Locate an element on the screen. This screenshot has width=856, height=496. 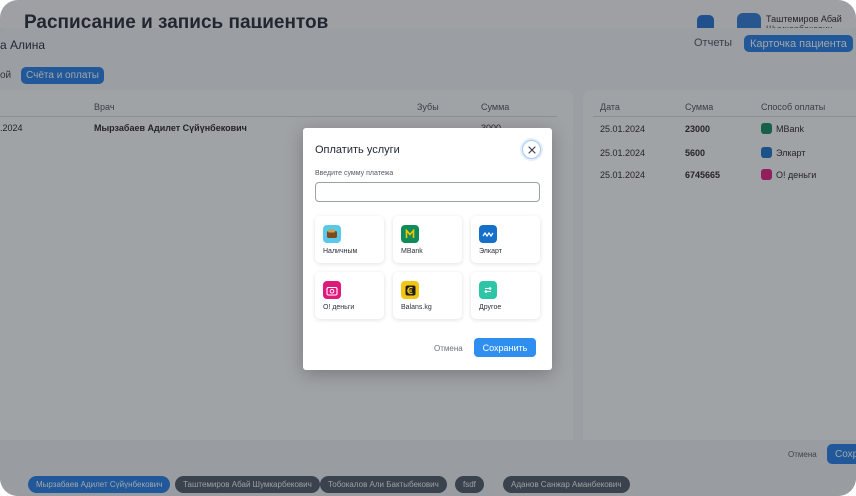
close-icon is located at coordinates (531, 149).